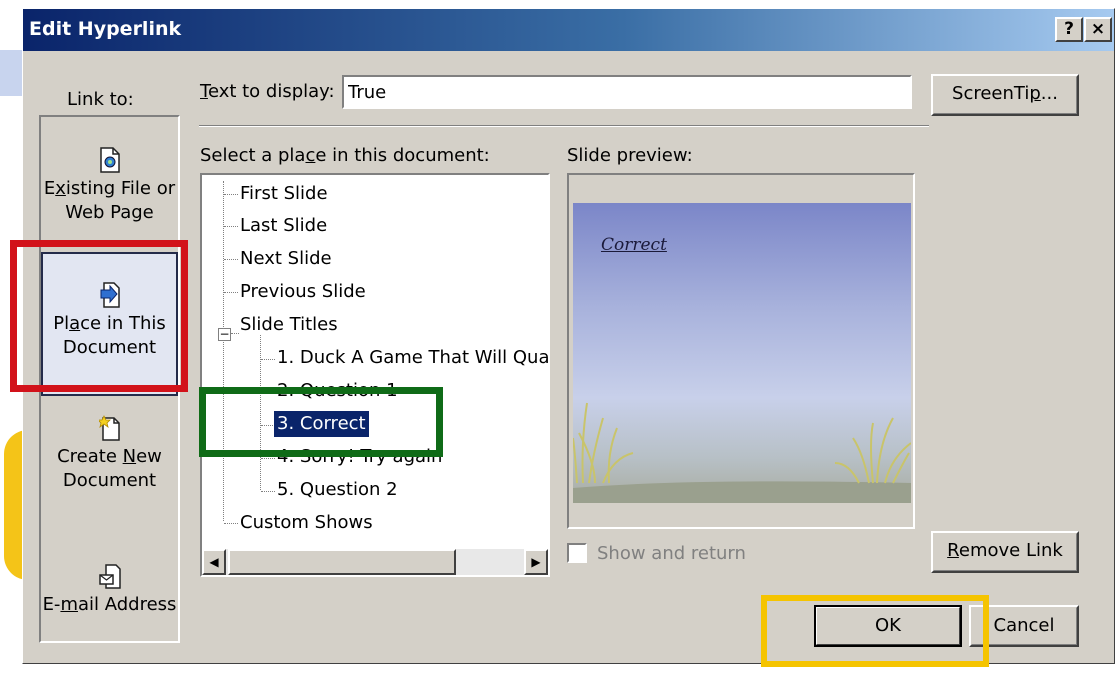 The height and width of the screenshot is (680, 1115). Describe the element at coordinates (267, 91) in the screenshot. I see `text-to-display-label: Text to display:` at that location.